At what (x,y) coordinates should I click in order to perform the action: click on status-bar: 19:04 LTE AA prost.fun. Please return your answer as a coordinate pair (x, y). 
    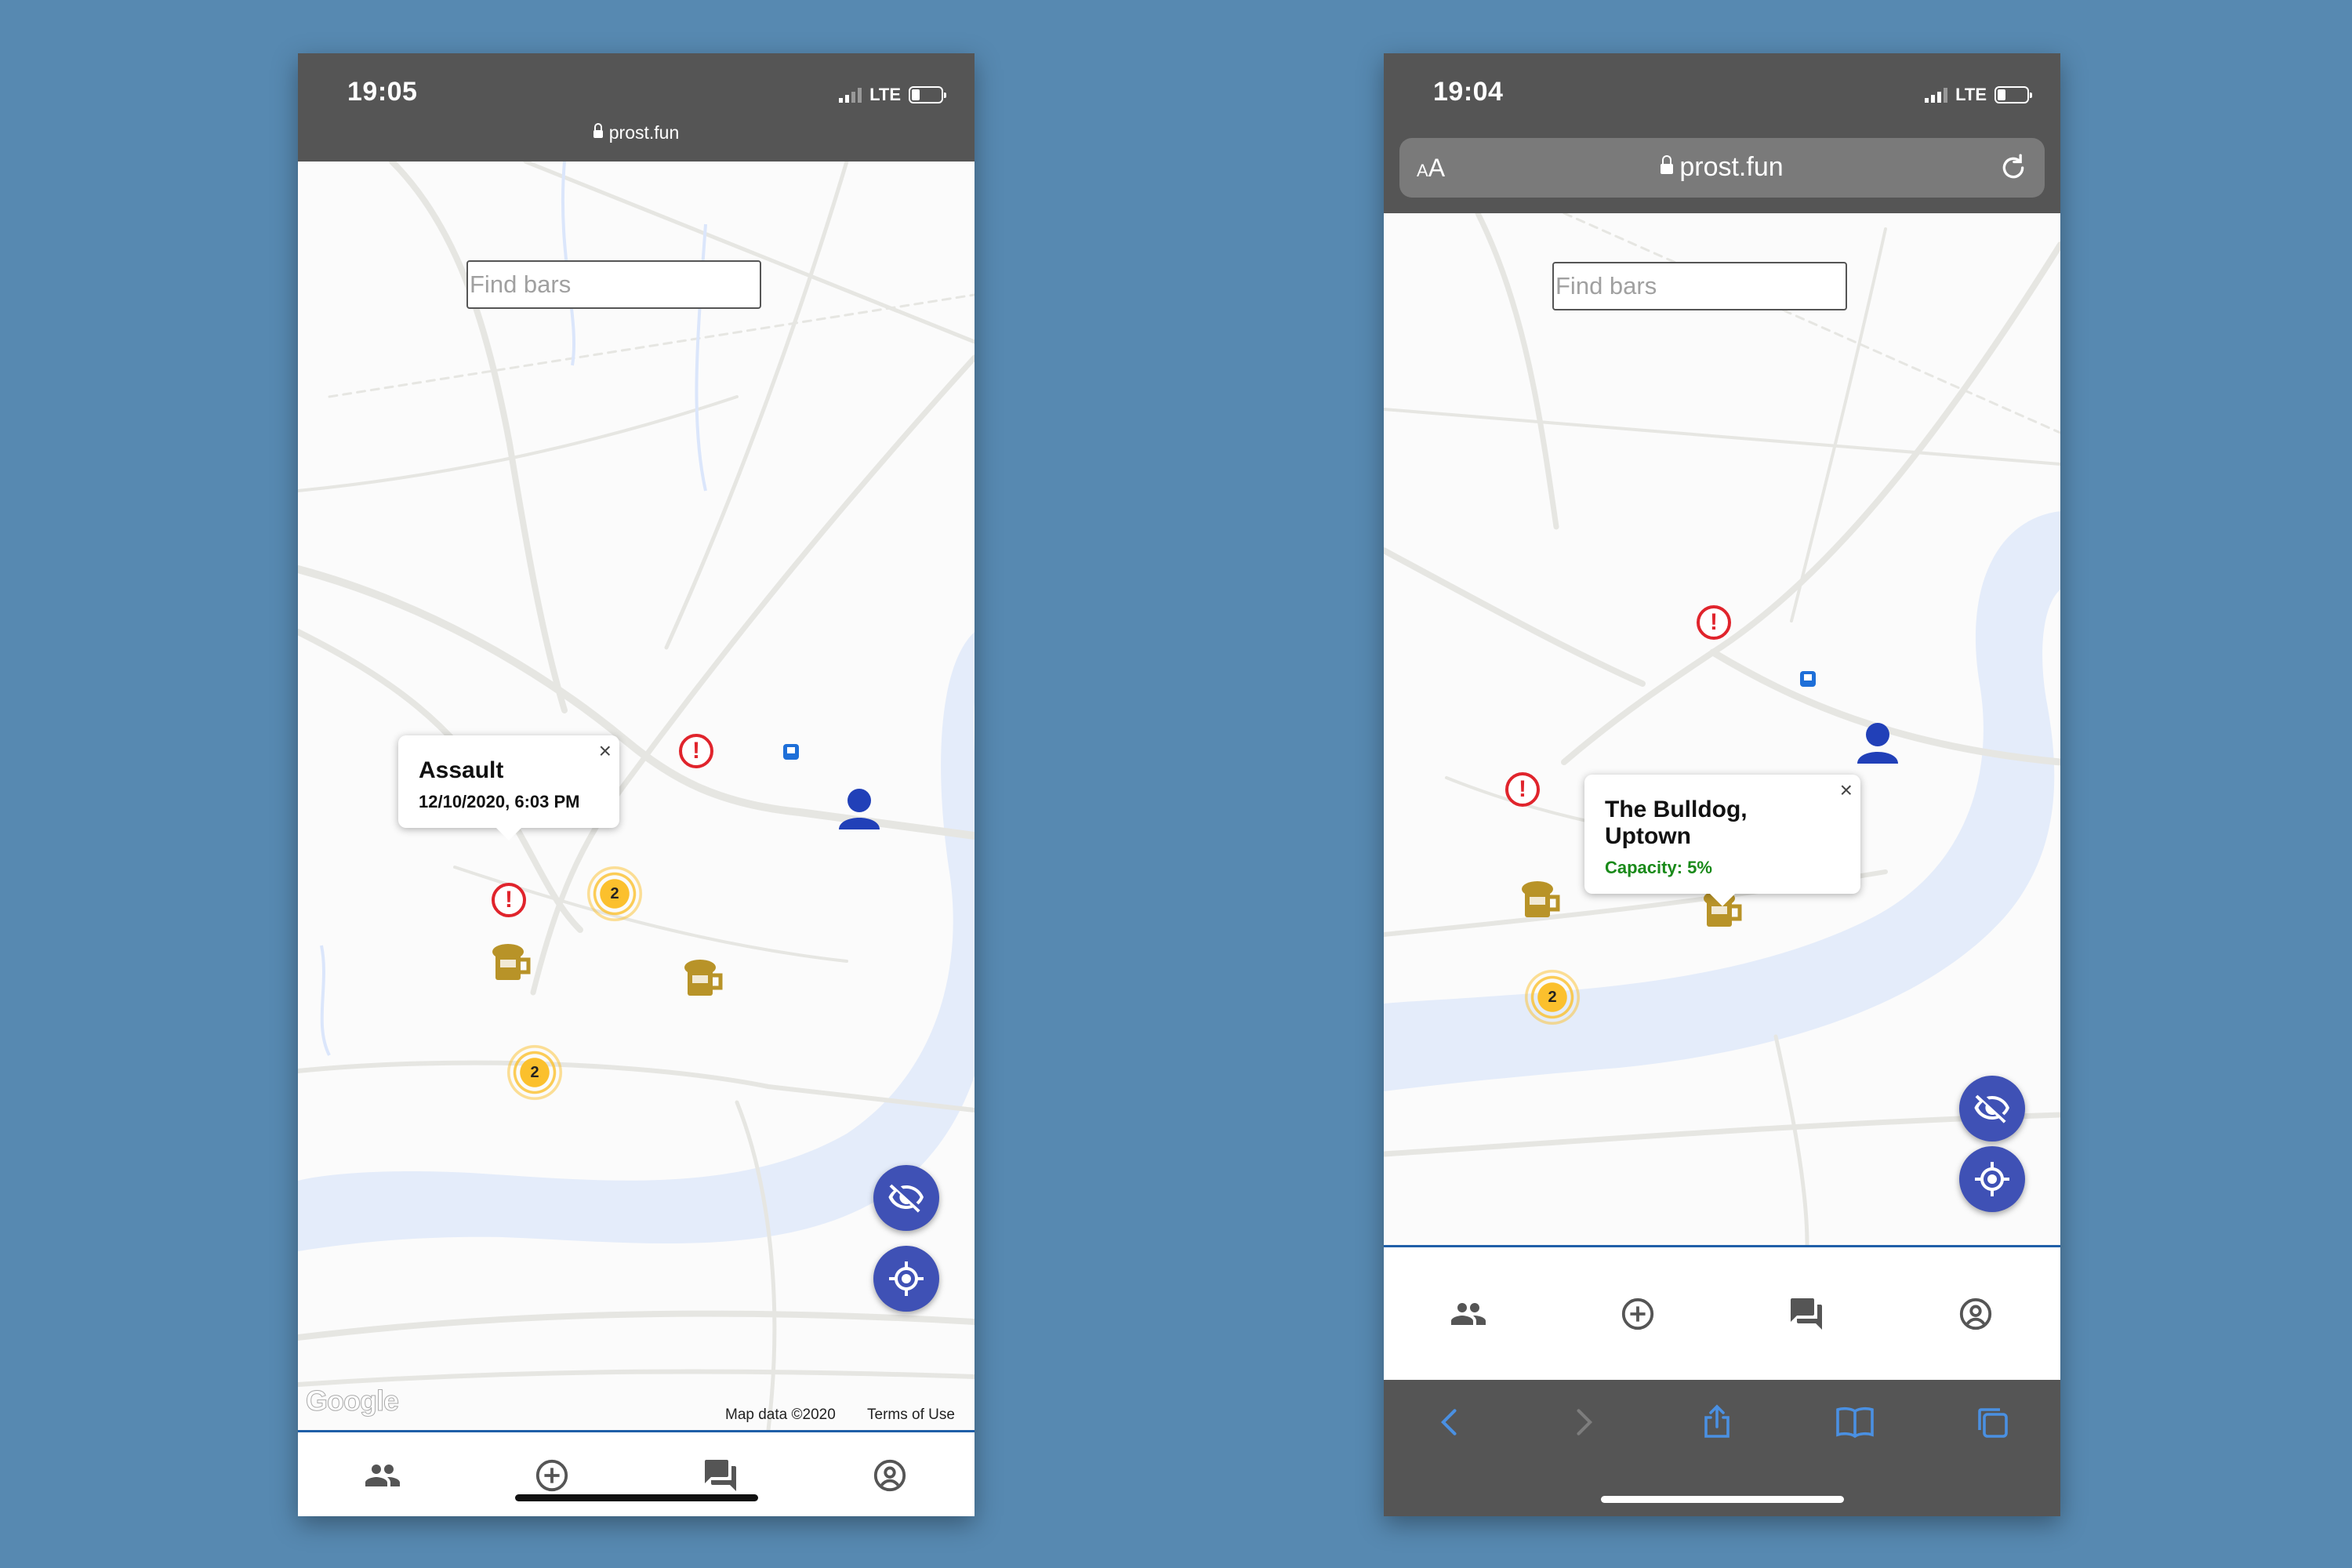
    Looking at the image, I should click on (1722, 133).